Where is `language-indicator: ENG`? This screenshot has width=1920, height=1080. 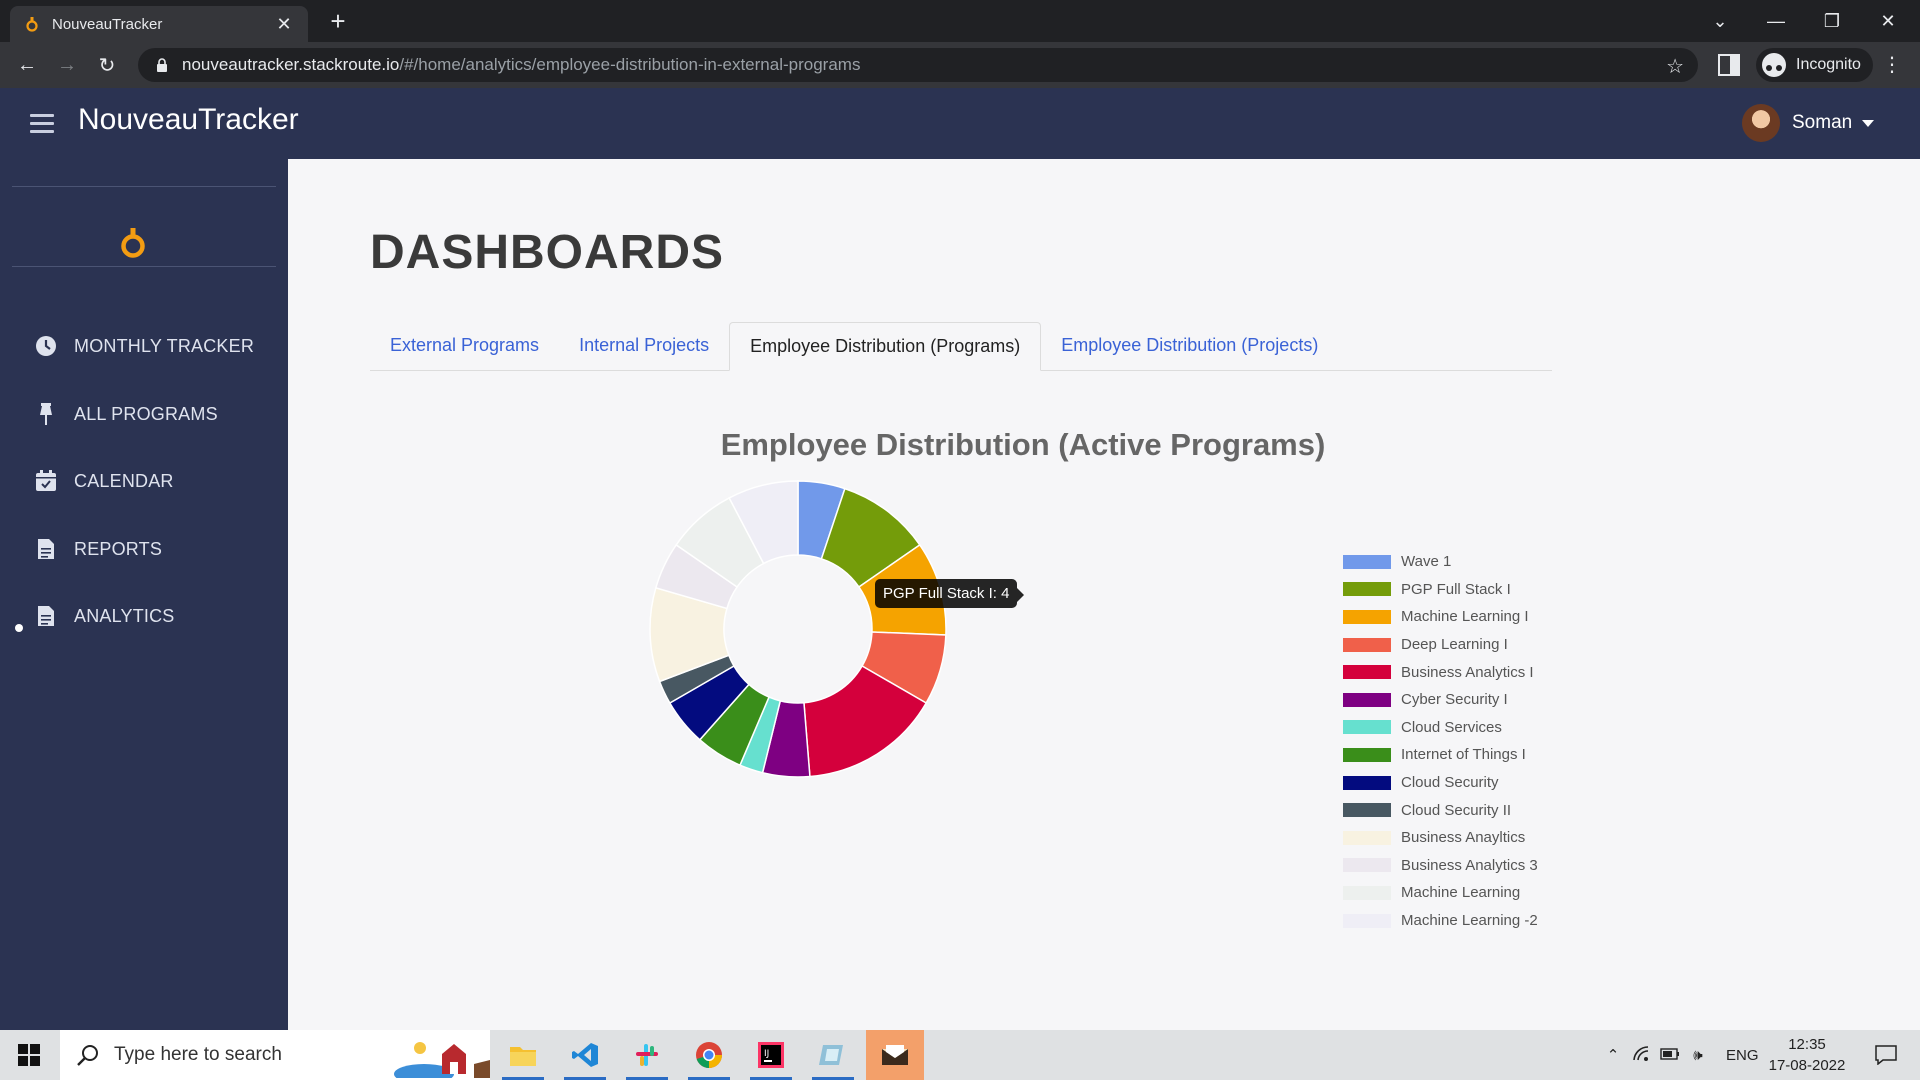 language-indicator: ENG is located at coordinates (1742, 1055).